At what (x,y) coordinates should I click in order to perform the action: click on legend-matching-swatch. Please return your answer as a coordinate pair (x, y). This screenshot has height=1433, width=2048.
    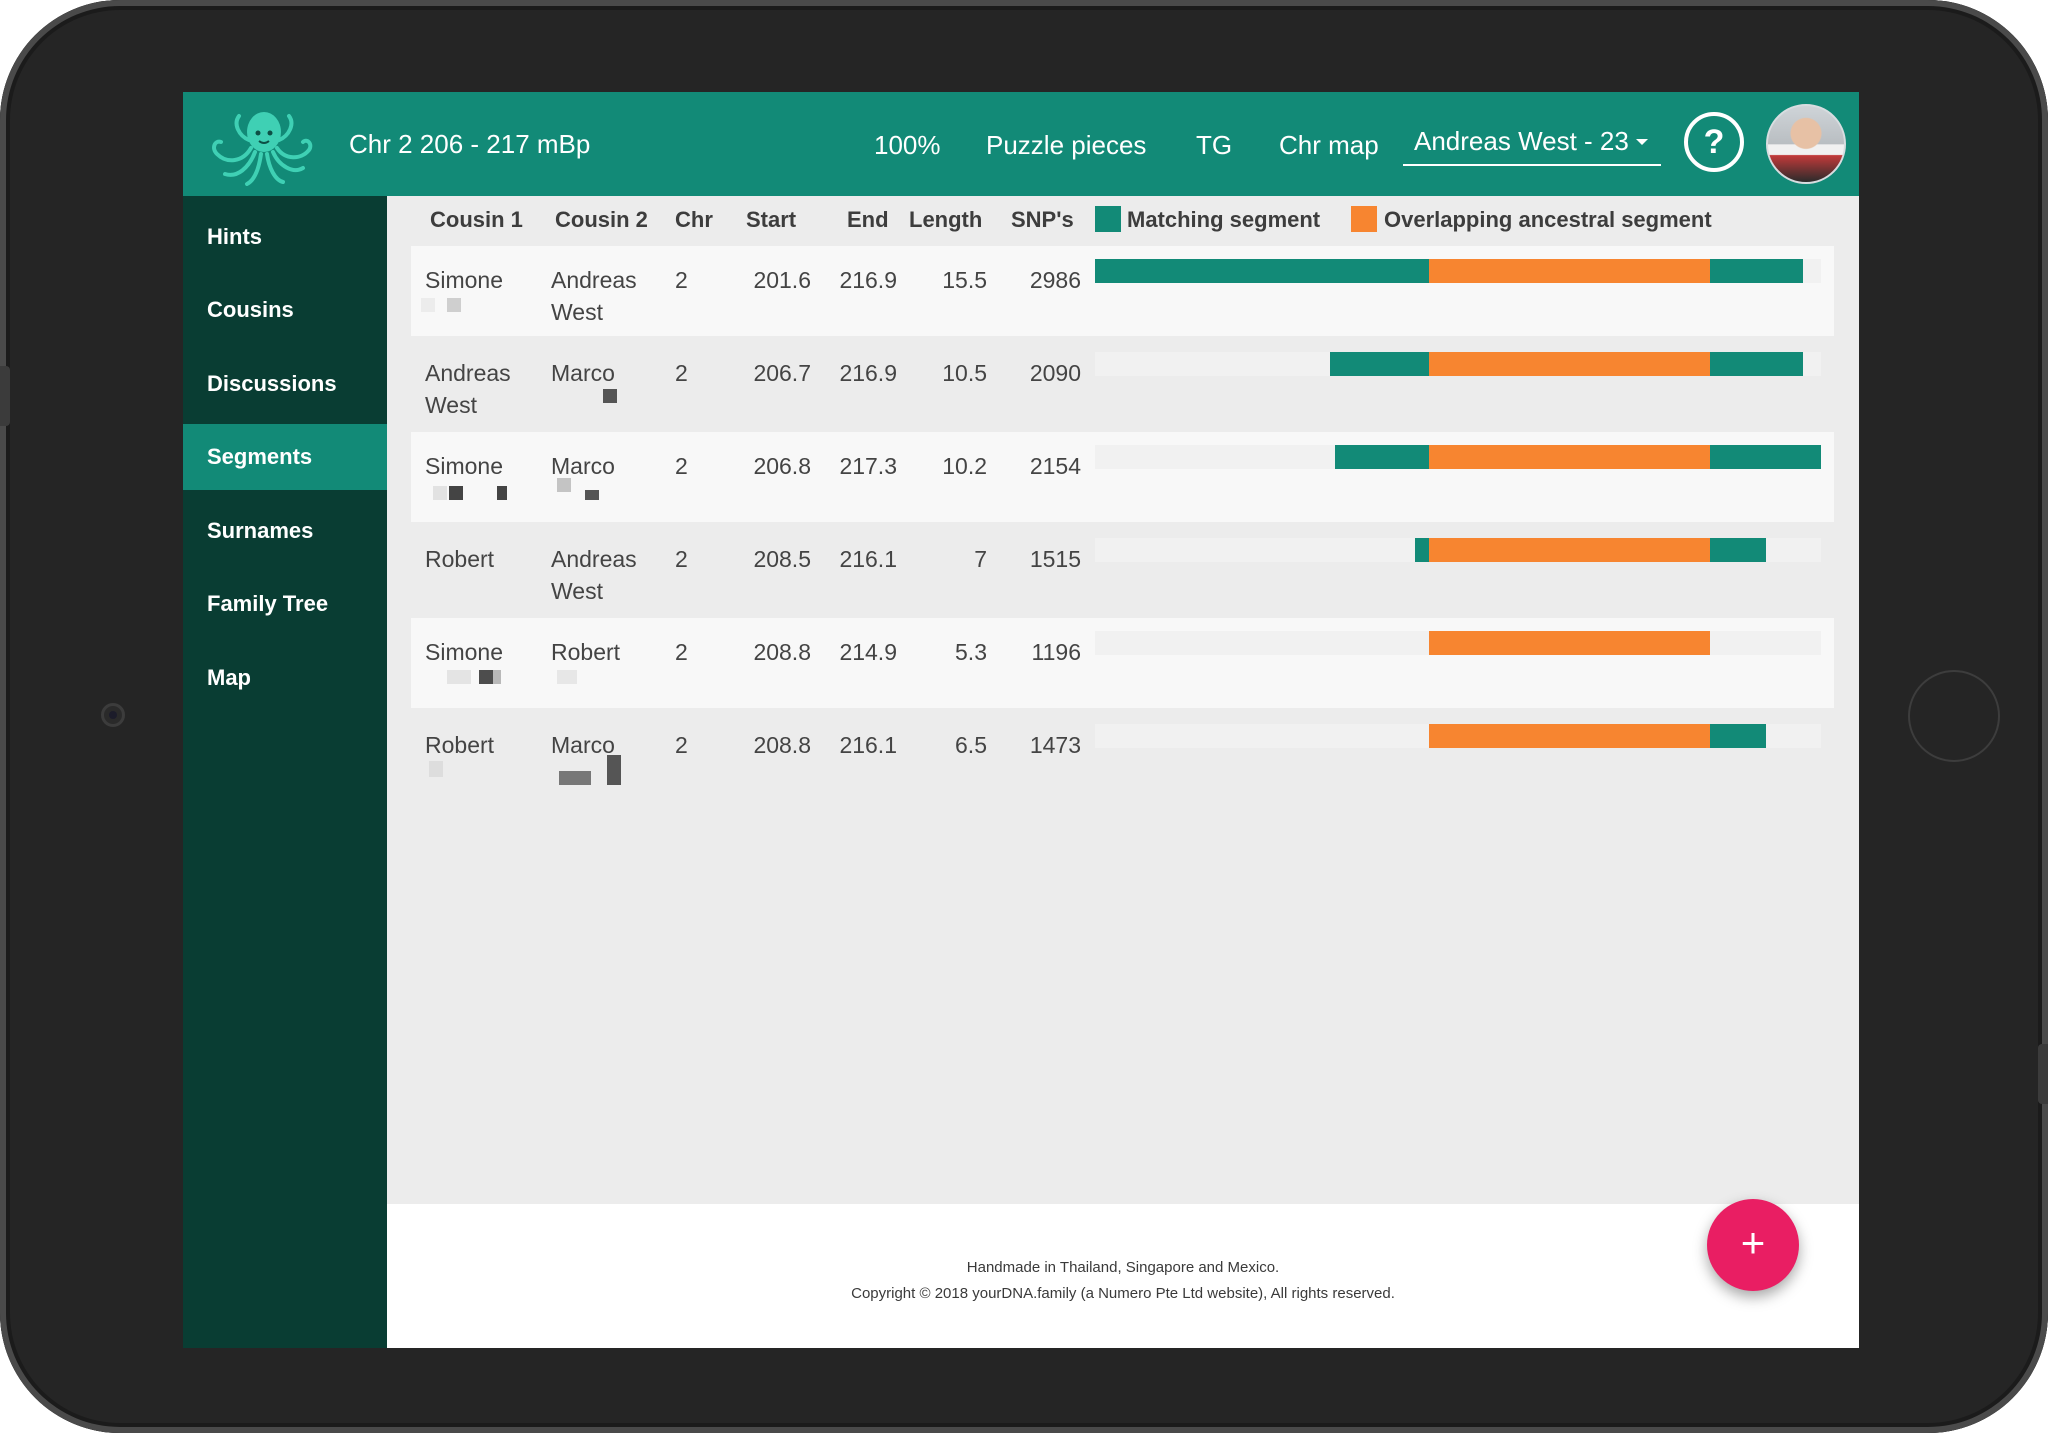
    Looking at the image, I should click on (1108, 219).